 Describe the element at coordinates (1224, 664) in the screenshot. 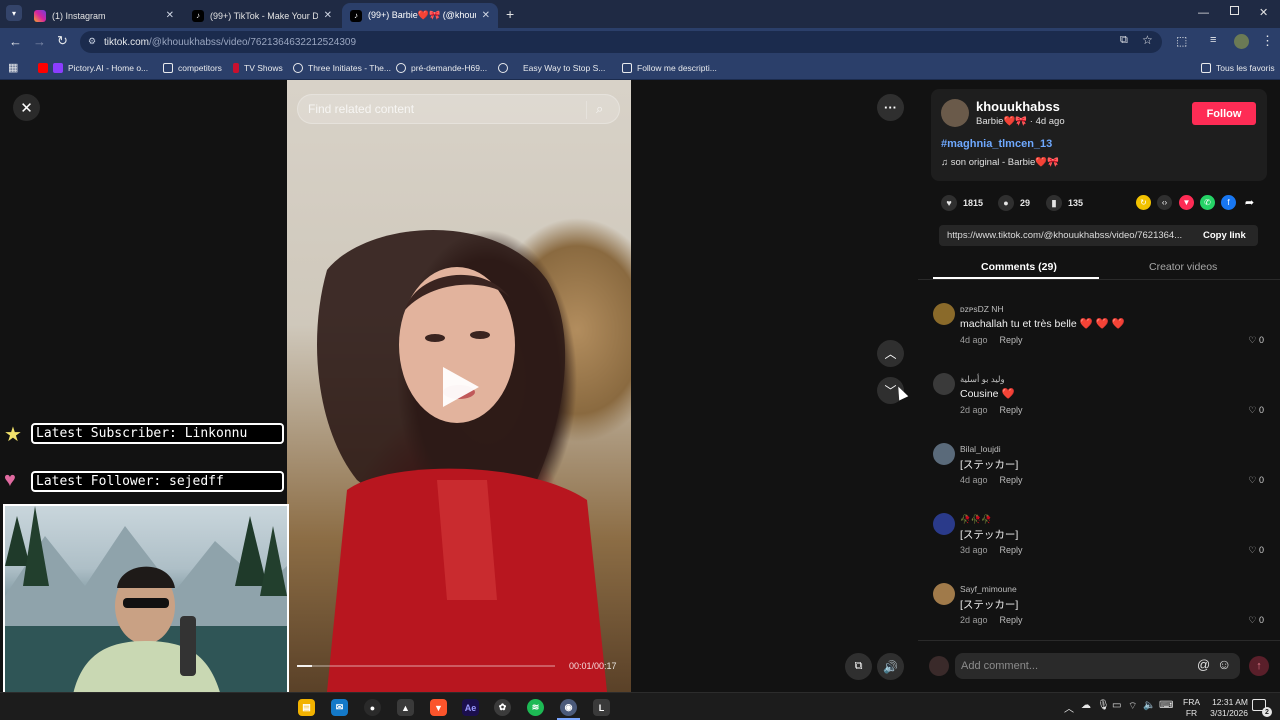

I see `emoji-icon: ☺` at that location.